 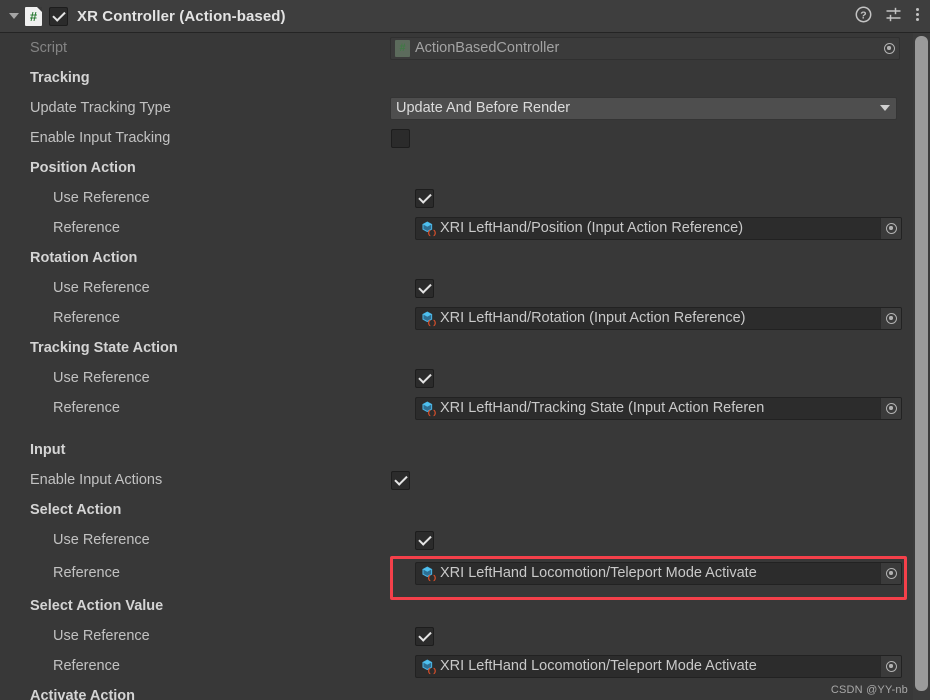 What do you see at coordinates (86, 318) in the screenshot?
I see `rotation-reference-label: Reference` at bounding box center [86, 318].